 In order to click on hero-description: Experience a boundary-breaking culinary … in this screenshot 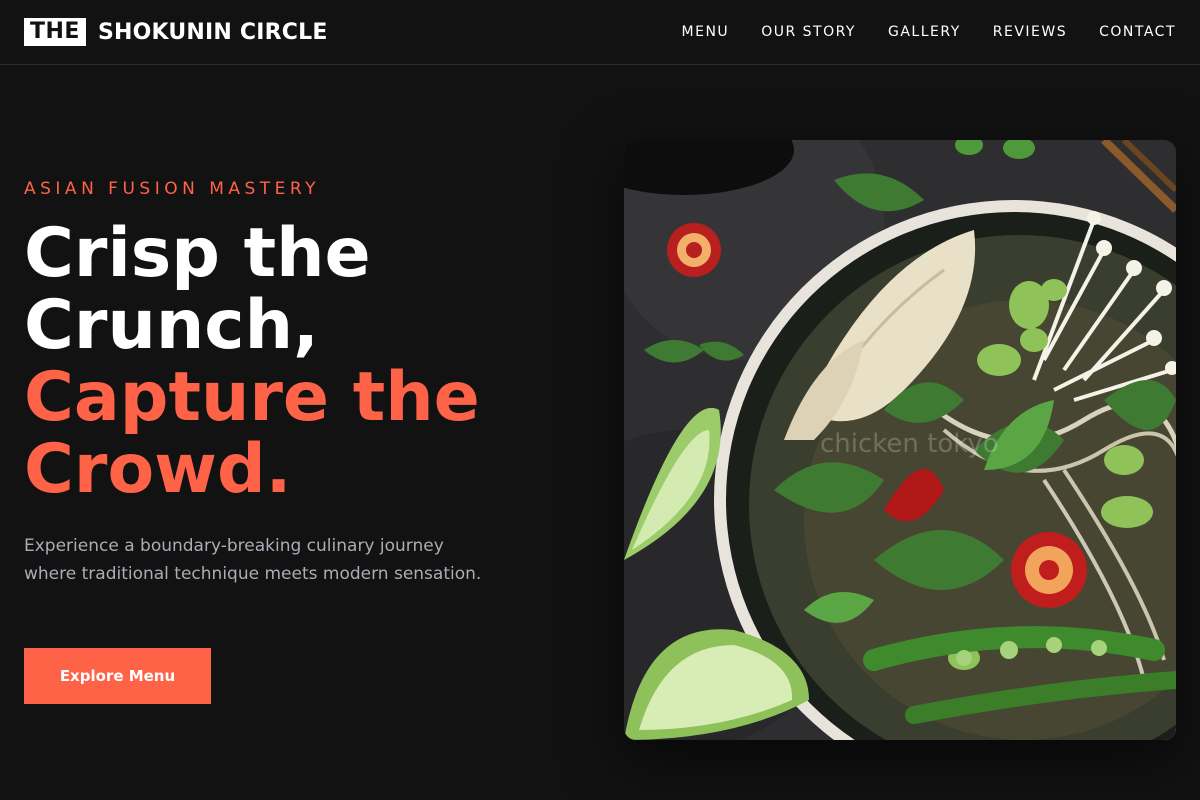, I will do `click(253, 560)`.